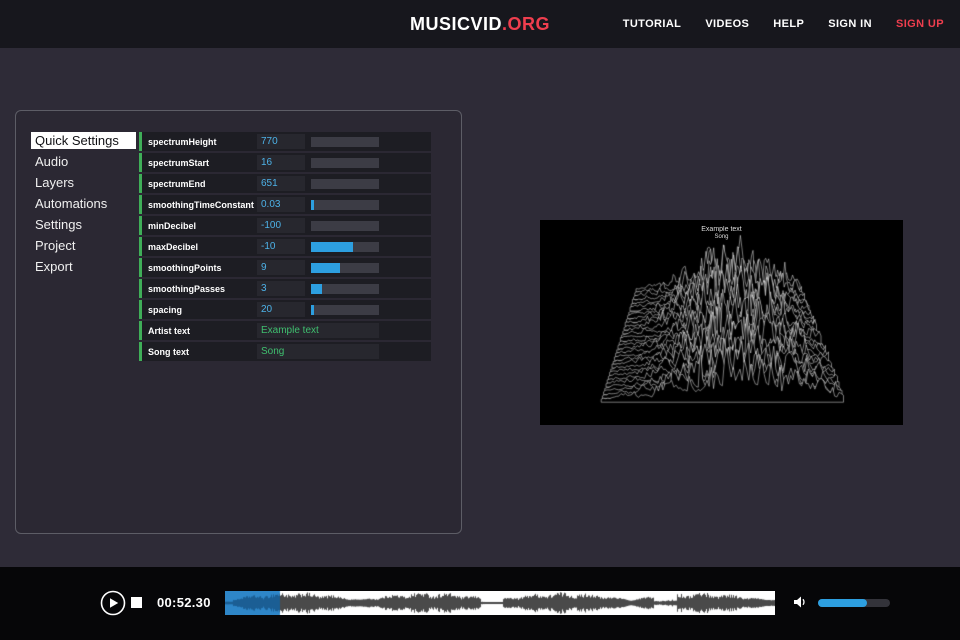  What do you see at coordinates (83, 266) in the screenshot?
I see `sidebar-item-export: Export` at bounding box center [83, 266].